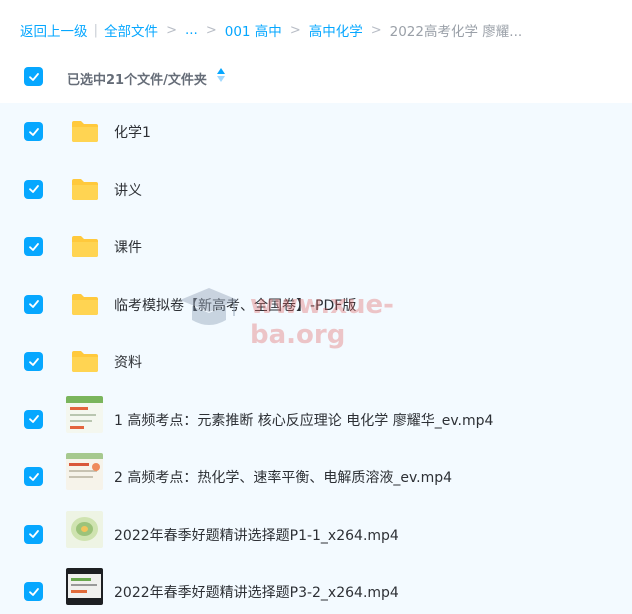  Describe the element at coordinates (316, 247) in the screenshot. I see `folder-row: 课件` at that location.